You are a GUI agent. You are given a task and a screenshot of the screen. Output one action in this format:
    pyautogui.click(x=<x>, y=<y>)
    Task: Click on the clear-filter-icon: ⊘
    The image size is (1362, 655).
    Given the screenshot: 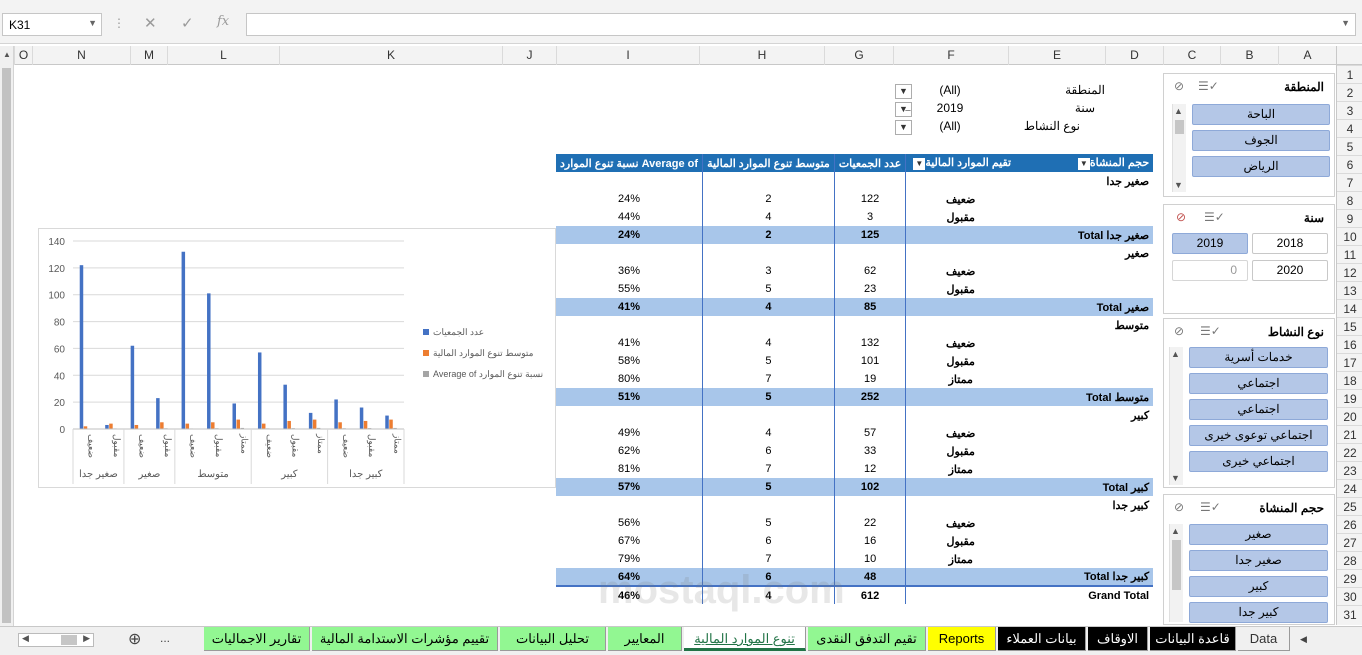 What is the action you would take?
    pyautogui.click(x=1179, y=507)
    